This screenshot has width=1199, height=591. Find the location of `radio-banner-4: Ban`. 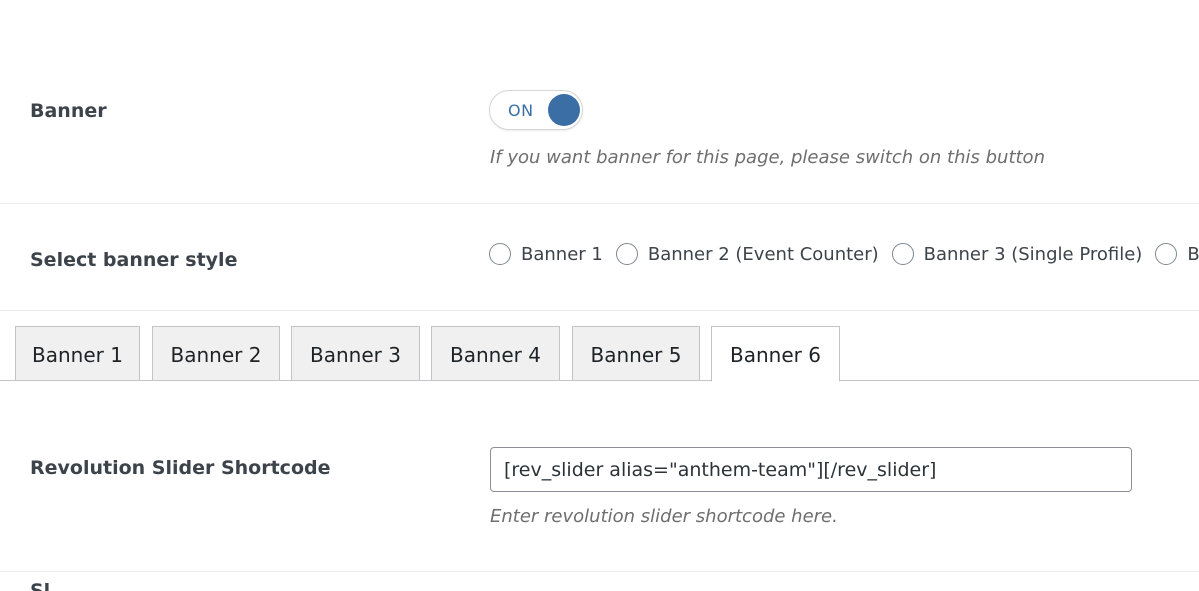

radio-banner-4: Ban is located at coordinates (1177, 256).